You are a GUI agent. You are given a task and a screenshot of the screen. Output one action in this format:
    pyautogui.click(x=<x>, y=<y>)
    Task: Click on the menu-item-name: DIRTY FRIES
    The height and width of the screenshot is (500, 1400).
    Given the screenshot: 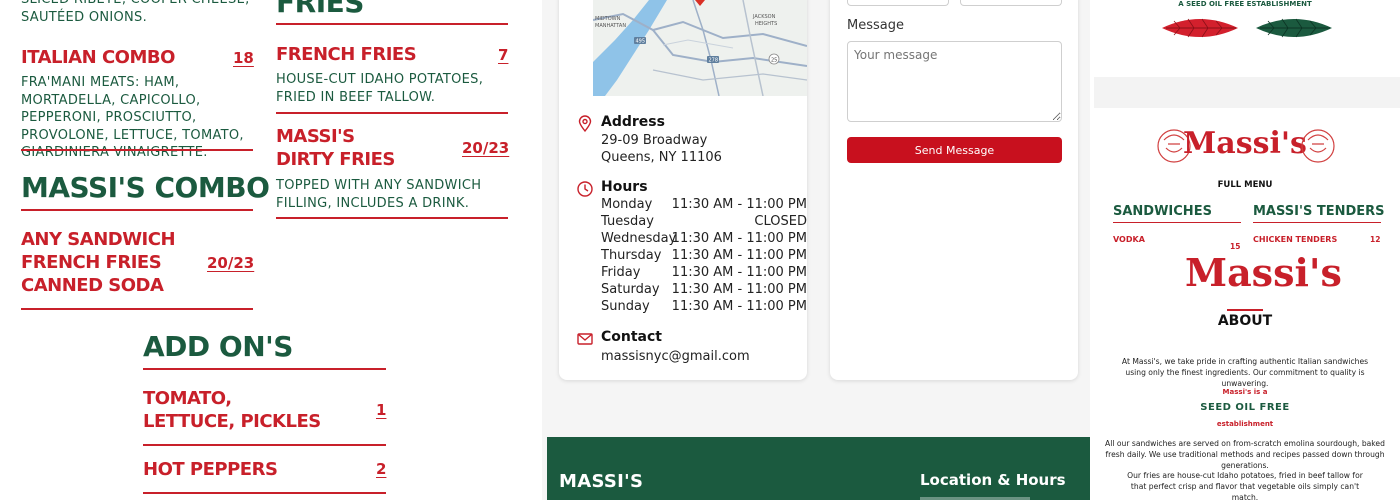 What is the action you would take?
    pyautogui.click(x=335, y=159)
    